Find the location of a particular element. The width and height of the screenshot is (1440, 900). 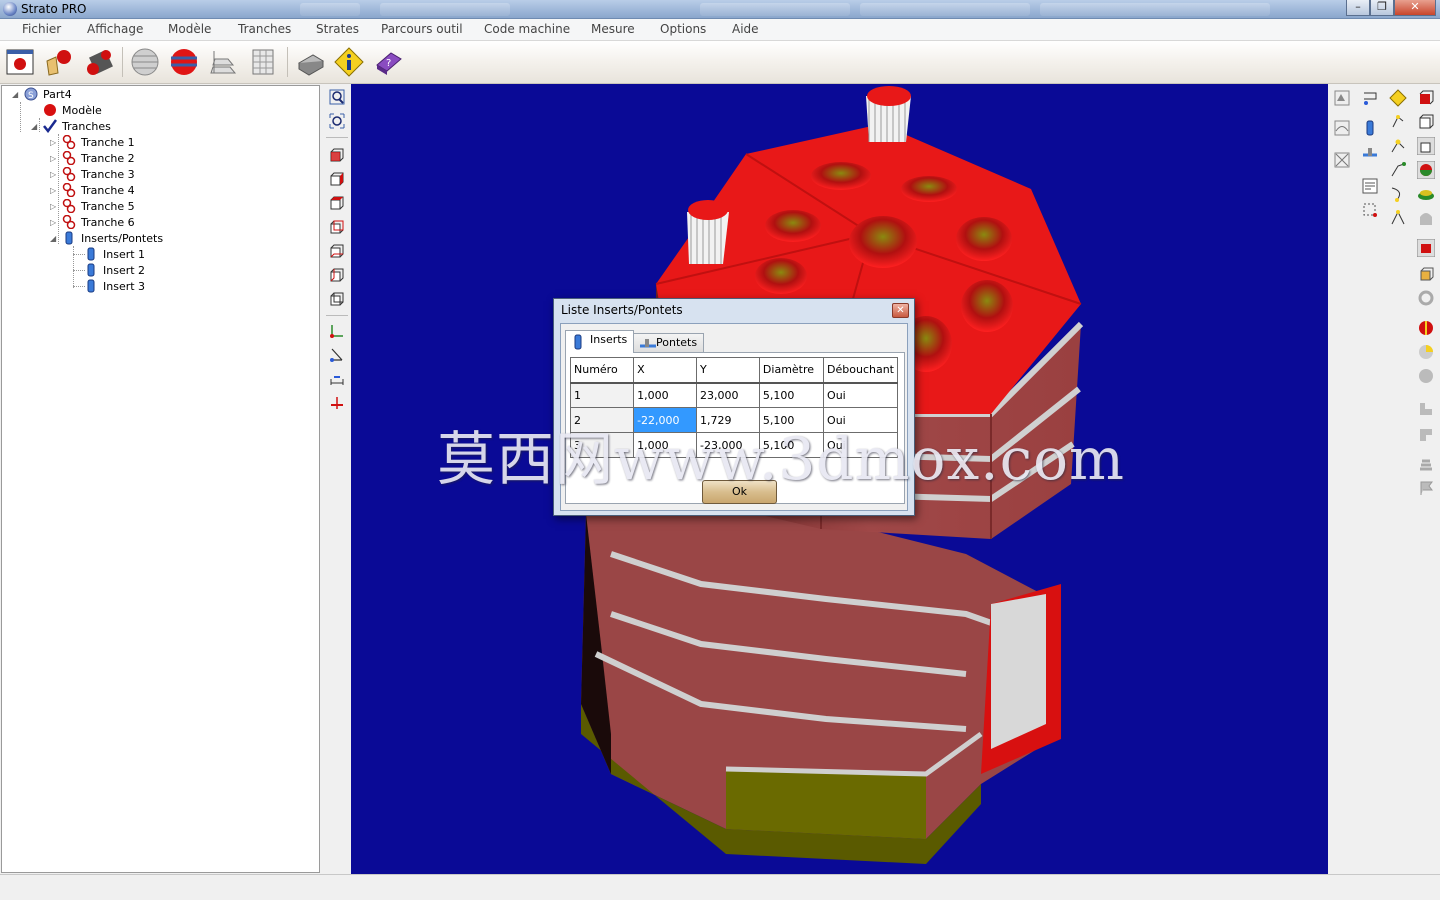

circle-gray-icon is located at coordinates (1426, 376).